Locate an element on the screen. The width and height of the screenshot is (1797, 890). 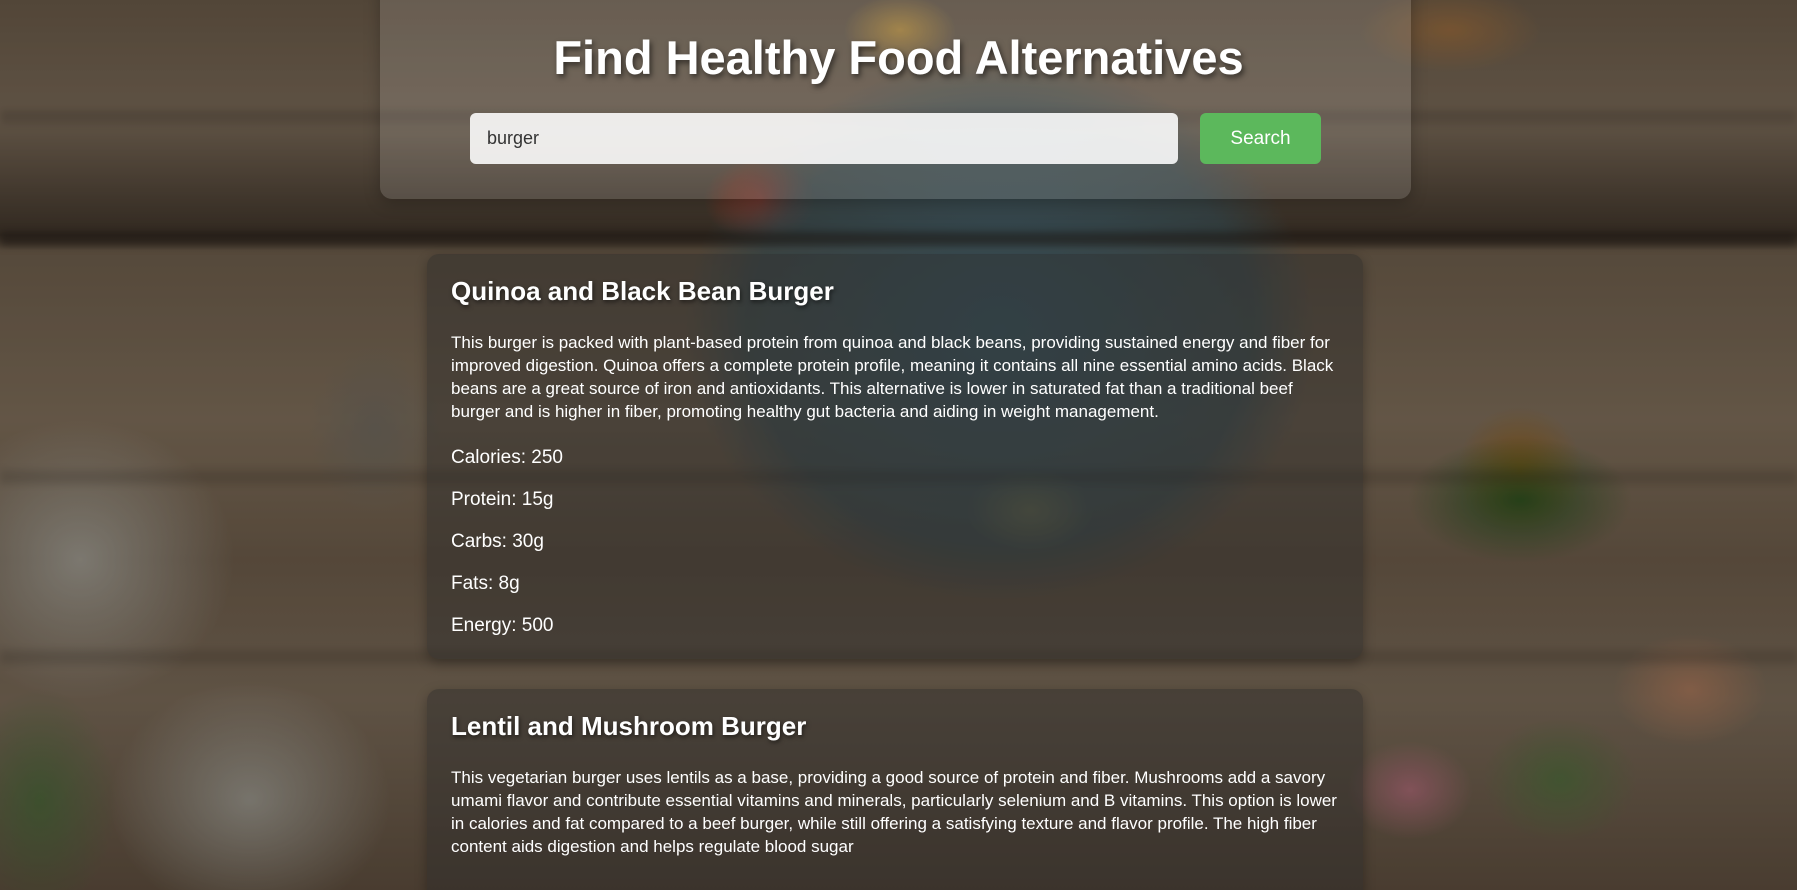
search-button: Search is located at coordinates (1260, 138).